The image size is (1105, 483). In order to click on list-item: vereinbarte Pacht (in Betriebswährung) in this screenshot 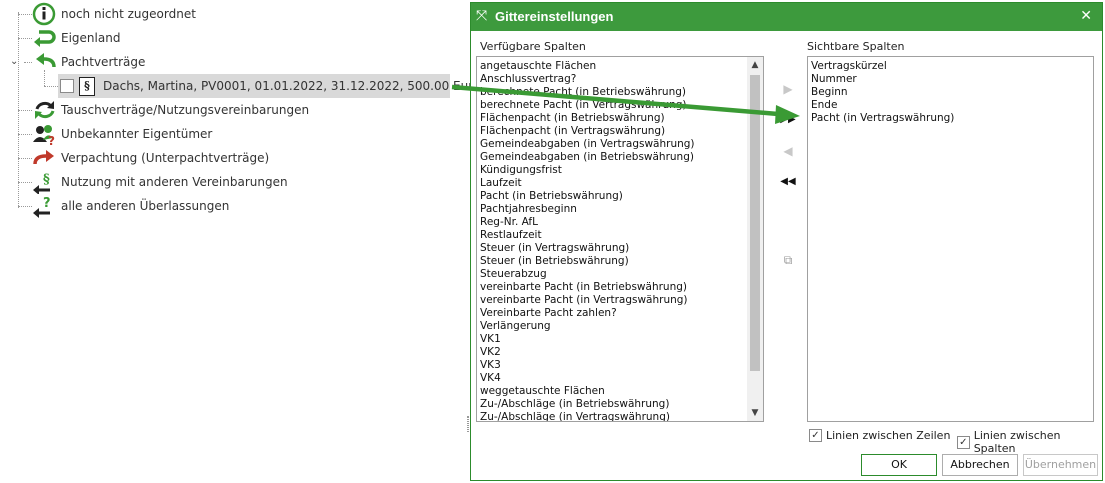, I will do `click(612, 287)`.